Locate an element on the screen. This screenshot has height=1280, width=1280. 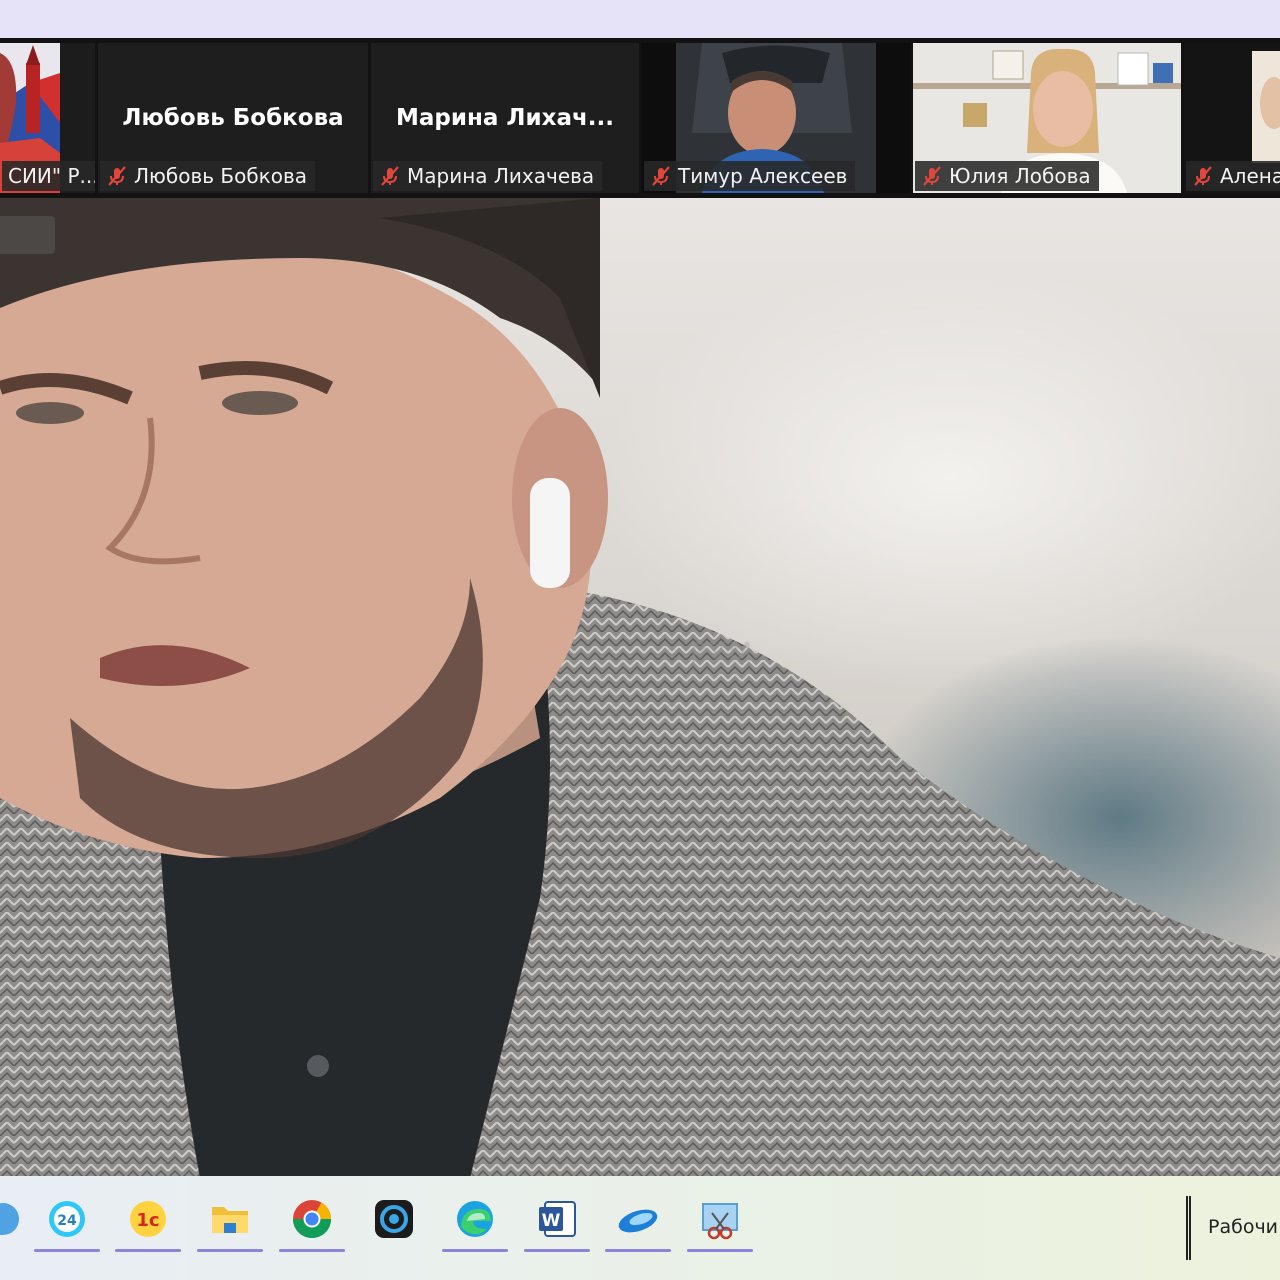
participant-tile: Любовь Бобкова Любовь Бобкова is located at coordinates (233, 118).